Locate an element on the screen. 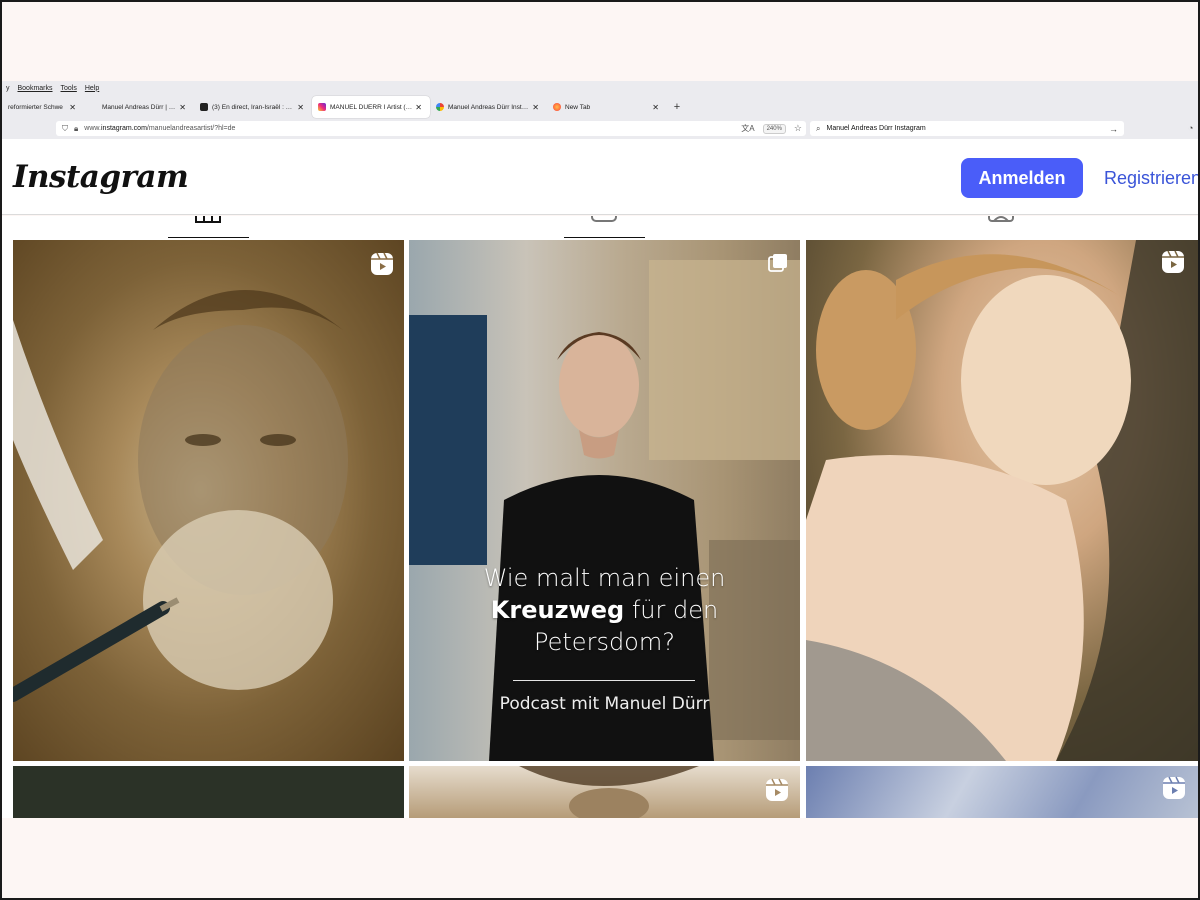  menu-item-bookmarks: Bookmarks is located at coordinates (35, 88).